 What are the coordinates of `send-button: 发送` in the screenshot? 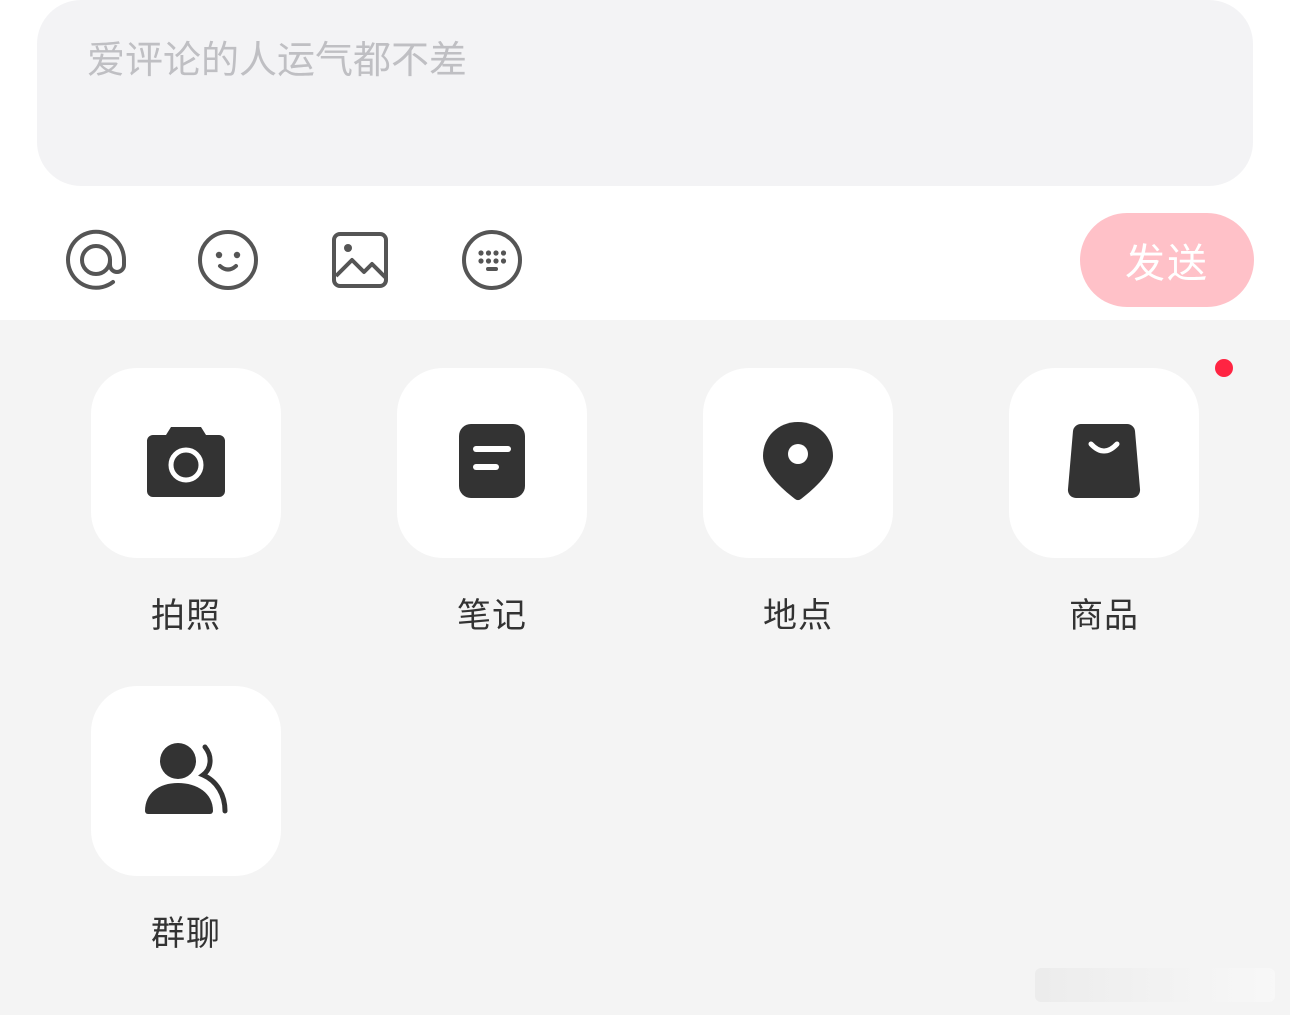 It's located at (1167, 260).